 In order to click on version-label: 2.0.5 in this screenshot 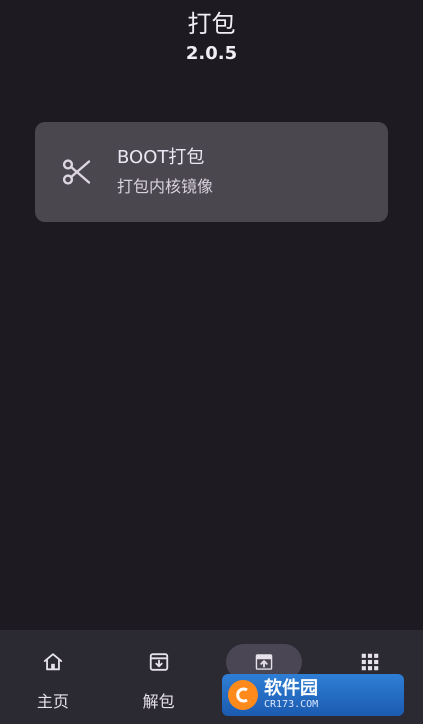, I will do `click(211, 53)`.